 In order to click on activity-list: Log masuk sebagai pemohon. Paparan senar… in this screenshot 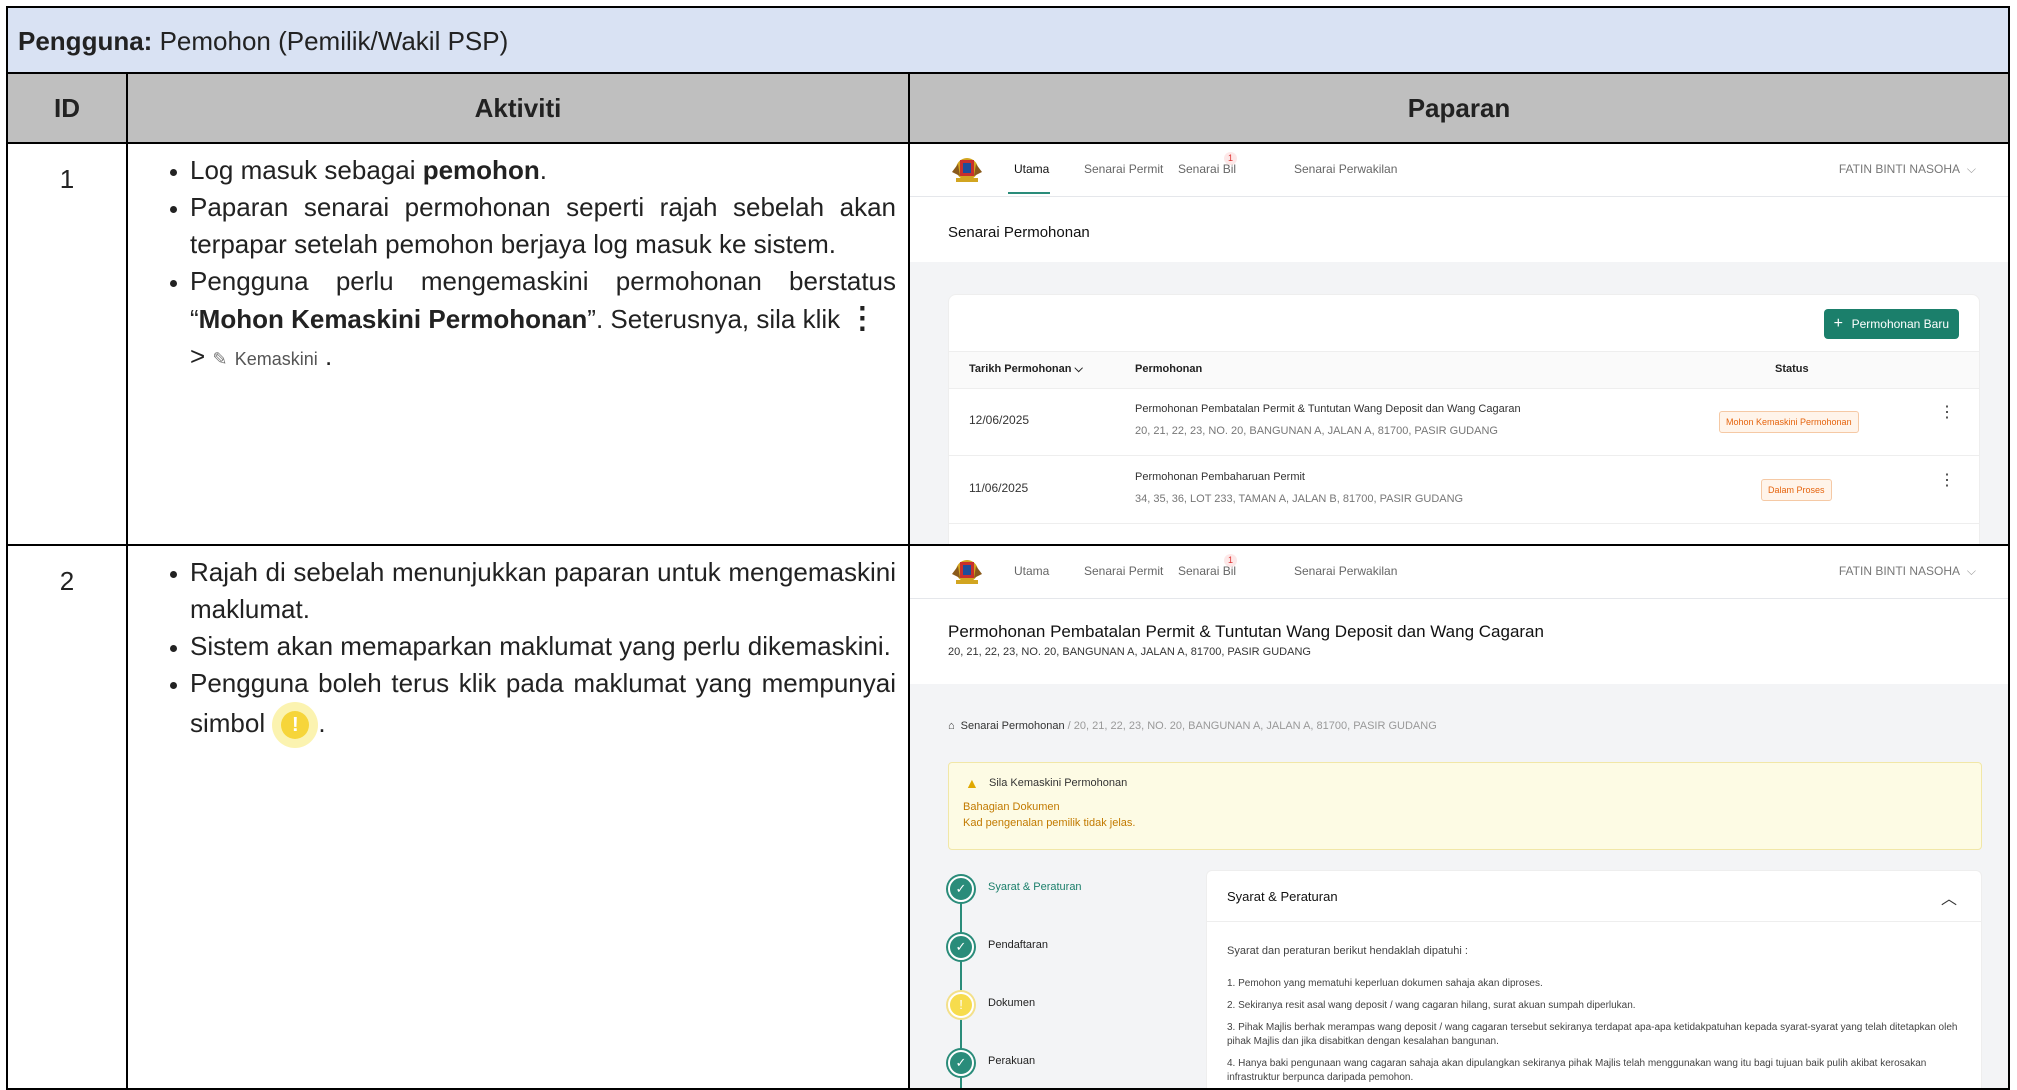, I will do `click(519, 265)`.